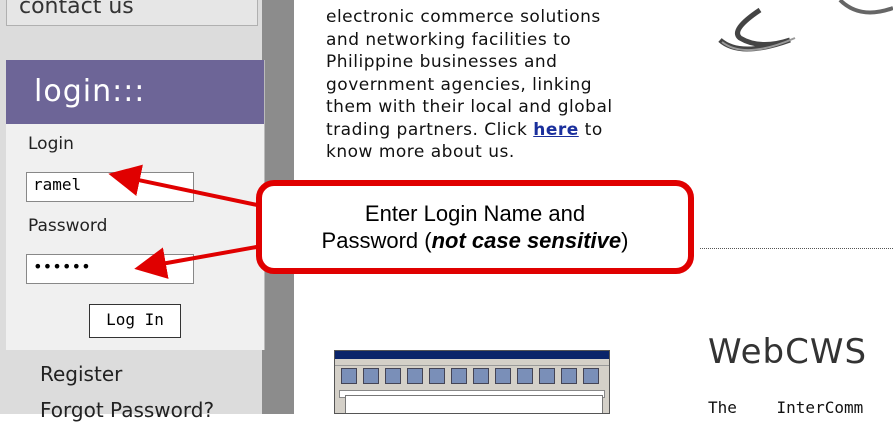 Image resolution: width=893 pixels, height=422 pixels. I want to click on forgot-password-link: Forgot Password?, so click(127, 410).